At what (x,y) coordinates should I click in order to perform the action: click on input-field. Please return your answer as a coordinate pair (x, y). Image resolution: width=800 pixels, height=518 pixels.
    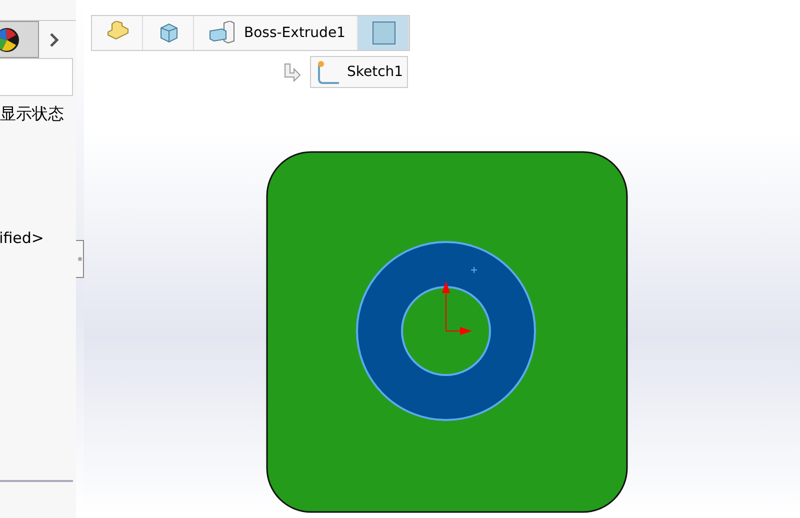
    Looking at the image, I should click on (36, 77).